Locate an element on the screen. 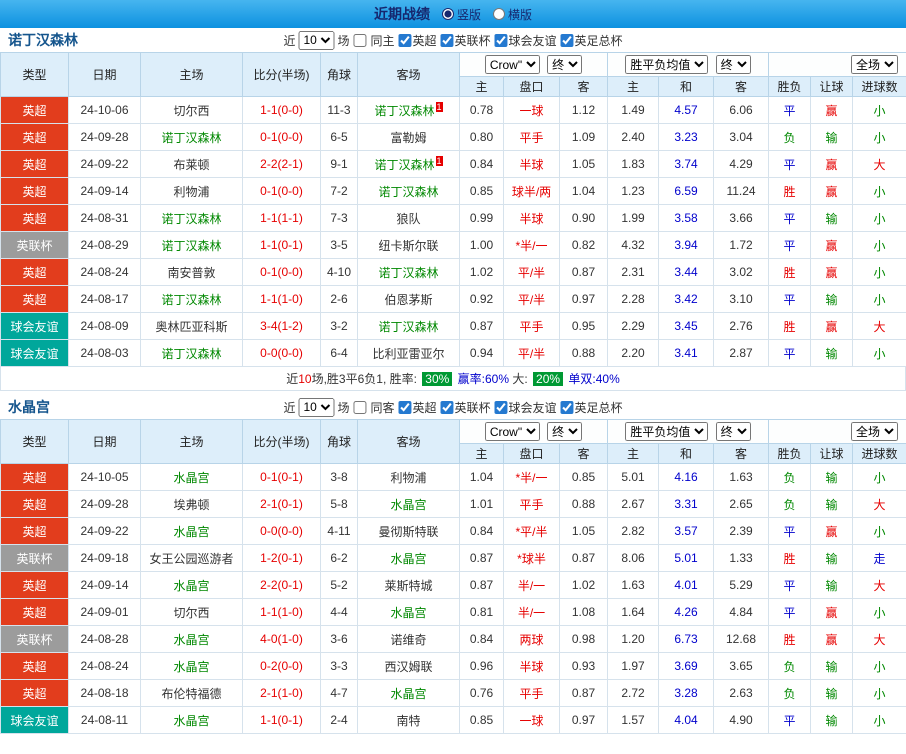 This screenshot has width=906, height=754. match-date: 24-09-14 is located at coordinates (104, 191).